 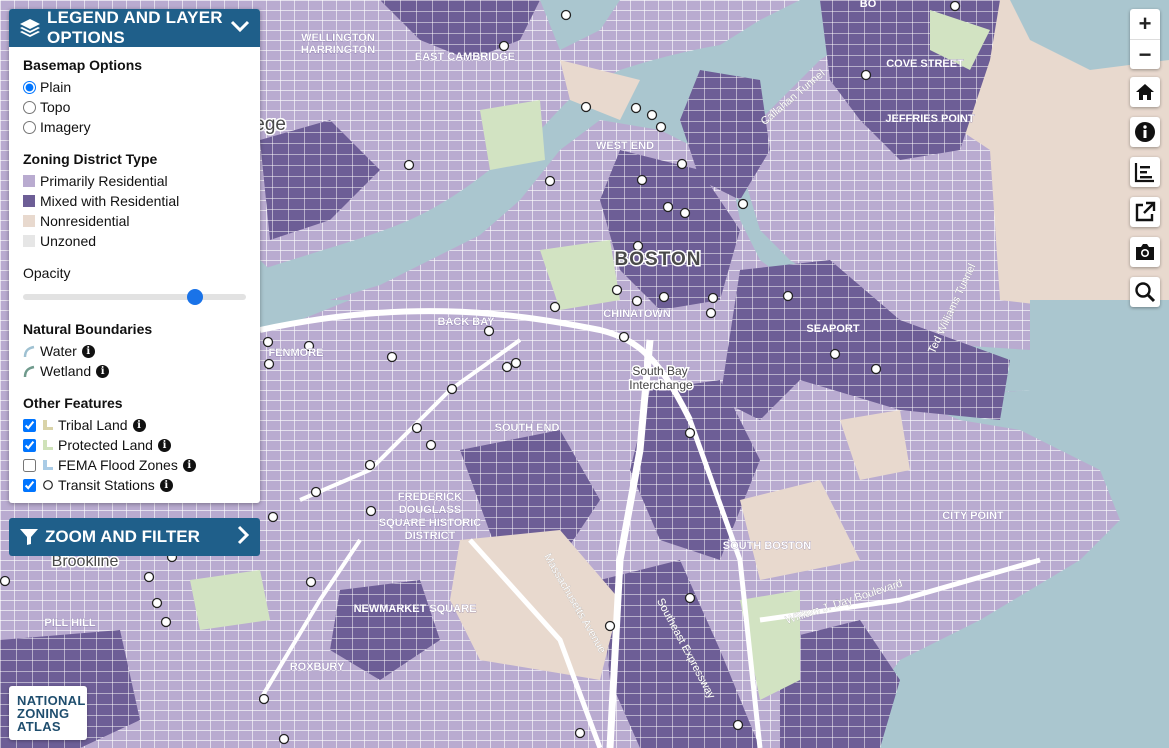 I want to click on chart-icon, so click(x=1145, y=172).